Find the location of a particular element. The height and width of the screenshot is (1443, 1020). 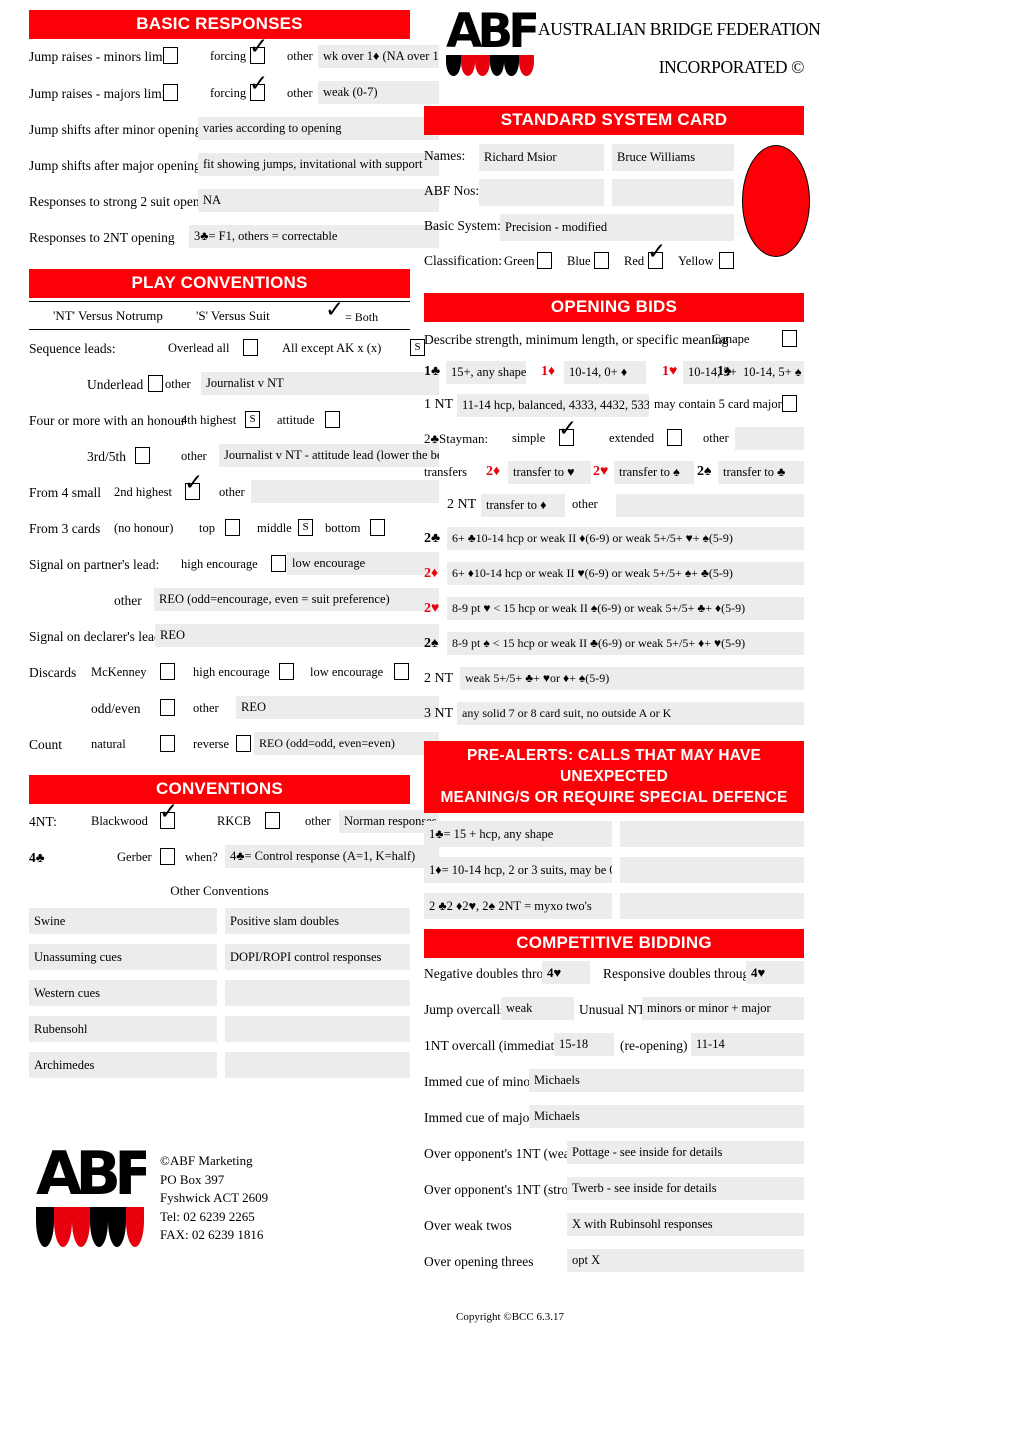

third-fifth-checkbox is located at coordinates (142, 455).